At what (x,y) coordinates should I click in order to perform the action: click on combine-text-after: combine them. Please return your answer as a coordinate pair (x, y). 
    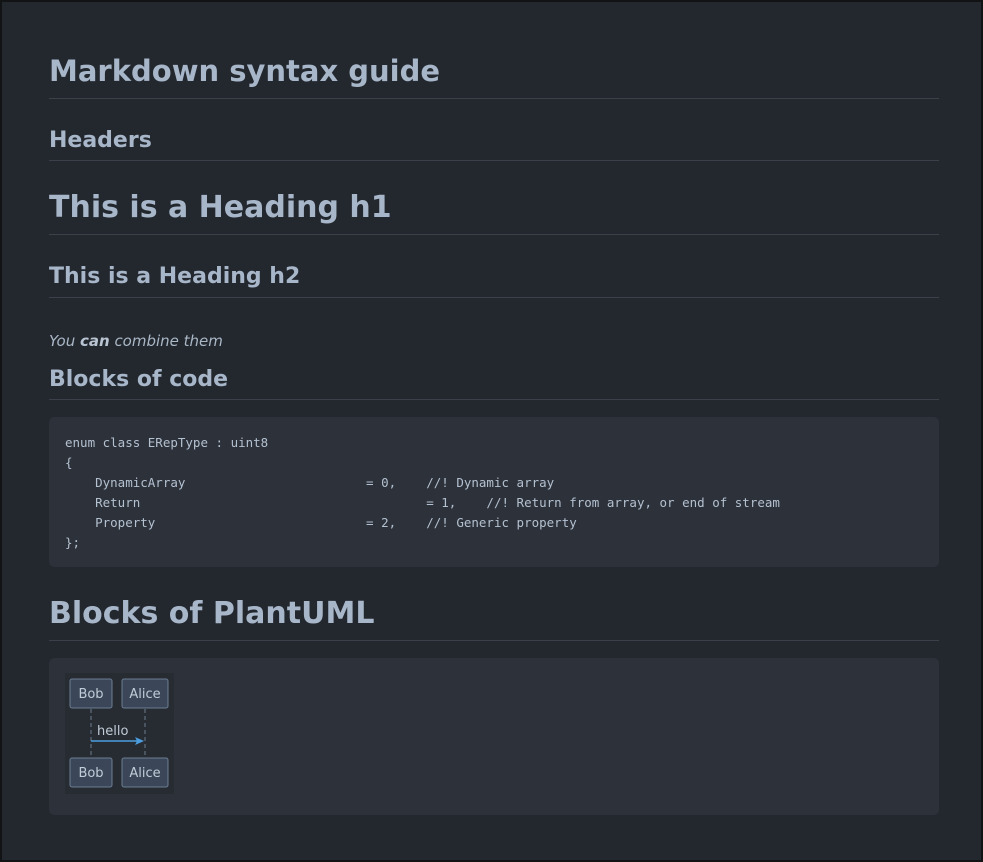
    Looking at the image, I should click on (166, 341).